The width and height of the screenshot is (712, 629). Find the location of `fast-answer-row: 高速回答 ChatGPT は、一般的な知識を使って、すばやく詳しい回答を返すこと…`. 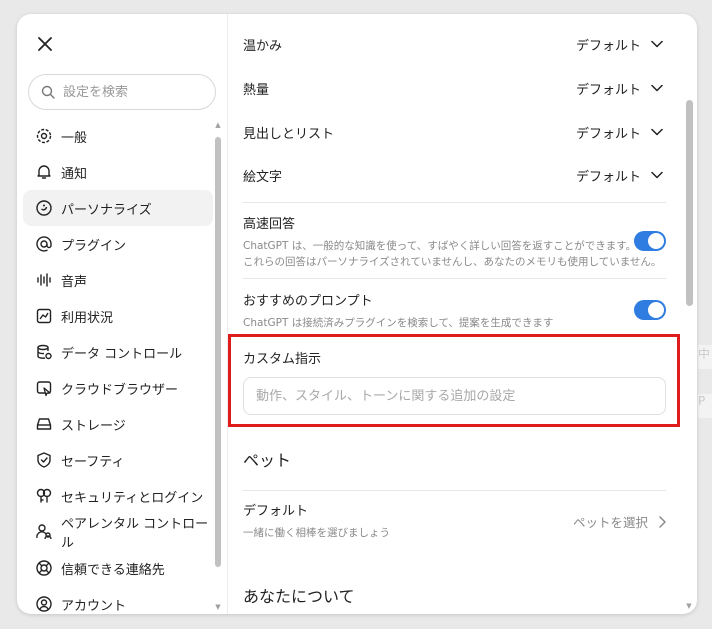

fast-answer-row: 高速回答 ChatGPT は、一般的な知識を使って、すばやく詳しい回答を返すこと… is located at coordinates (454, 241).